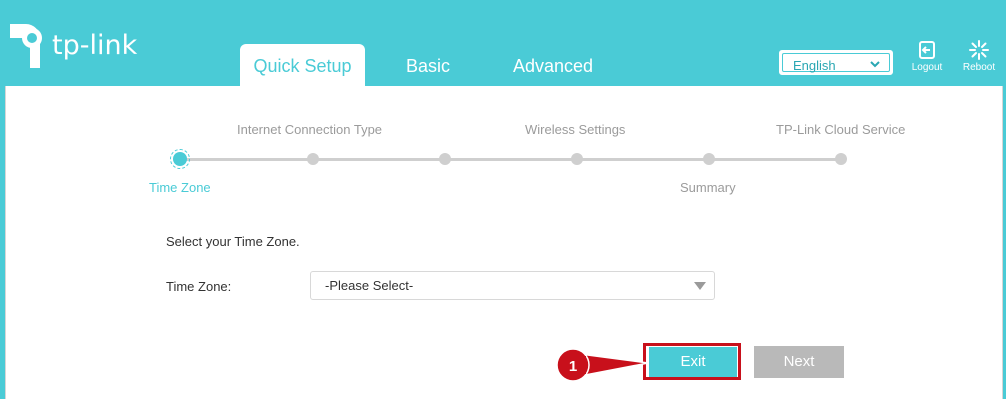 This screenshot has height=399, width=1006. What do you see at coordinates (511, 159) in the screenshot?
I see `progress-track` at bounding box center [511, 159].